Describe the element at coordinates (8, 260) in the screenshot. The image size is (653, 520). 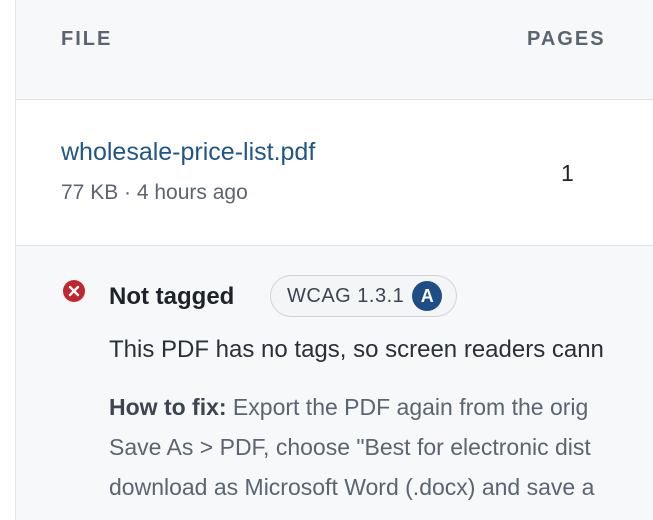
I see `left-border` at that location.